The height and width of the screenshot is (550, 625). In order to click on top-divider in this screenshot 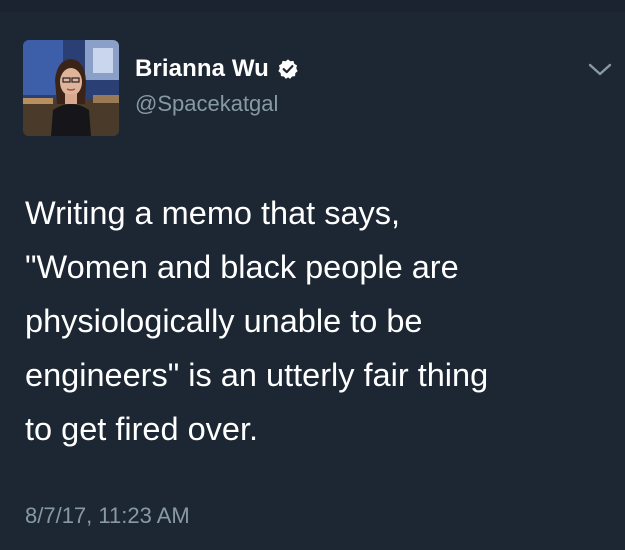, I will do `click(312, 6)`.